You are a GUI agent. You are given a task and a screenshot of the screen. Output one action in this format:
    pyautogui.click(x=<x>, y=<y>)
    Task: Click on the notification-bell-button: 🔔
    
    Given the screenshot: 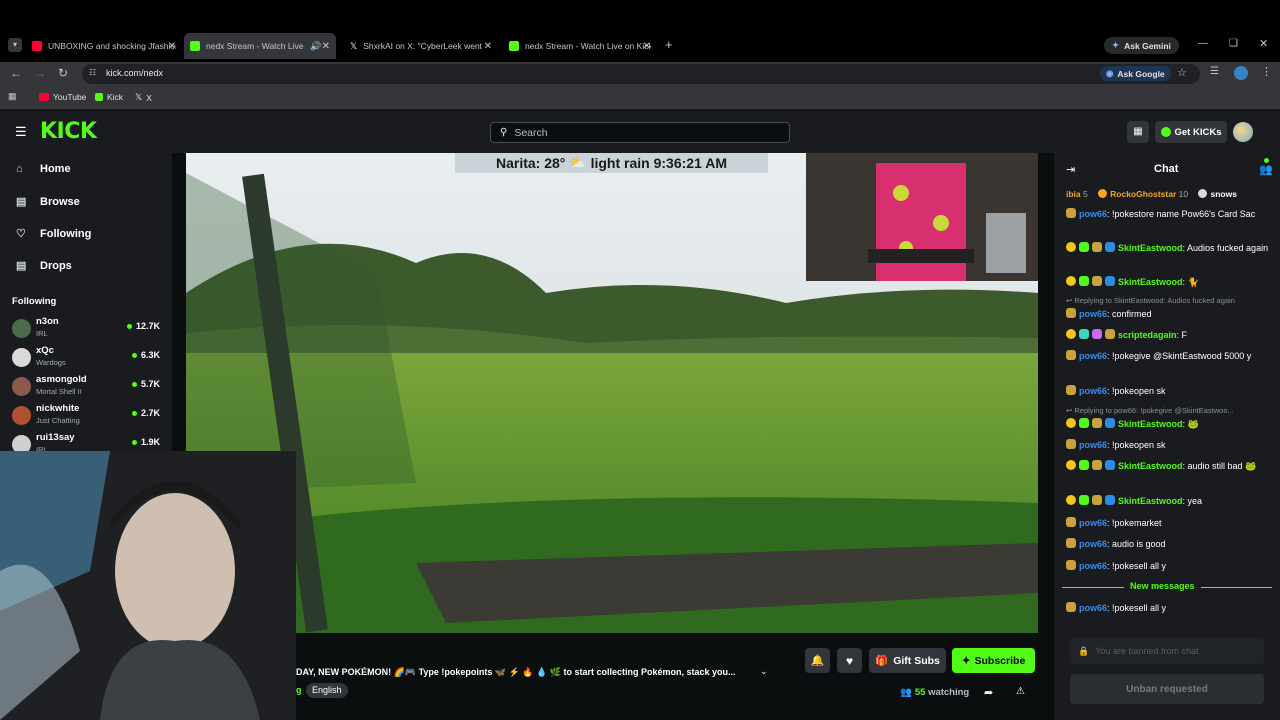 What is the action you would take?
    pyautogui.click(x=817, y=660)
    